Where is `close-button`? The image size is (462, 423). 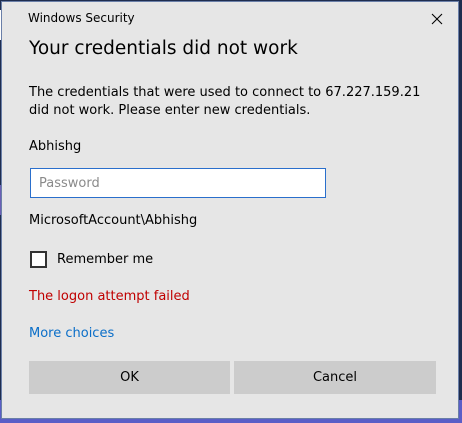 close-button is located at coordinates (437, 19).